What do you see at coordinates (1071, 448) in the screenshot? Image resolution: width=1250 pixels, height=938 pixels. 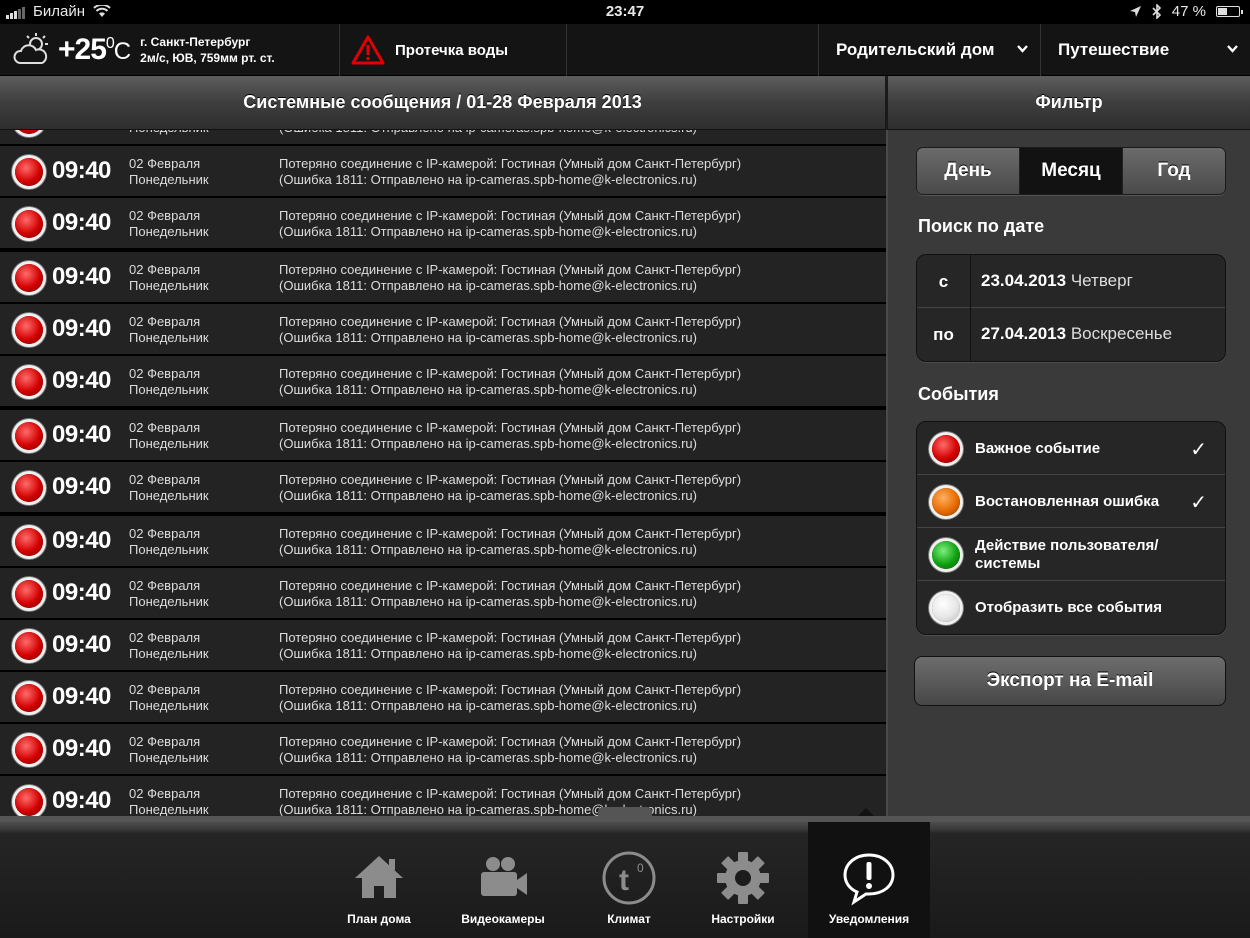 I see `event-important-row: Важное событие ✓` at bounding box center [1071, 448].